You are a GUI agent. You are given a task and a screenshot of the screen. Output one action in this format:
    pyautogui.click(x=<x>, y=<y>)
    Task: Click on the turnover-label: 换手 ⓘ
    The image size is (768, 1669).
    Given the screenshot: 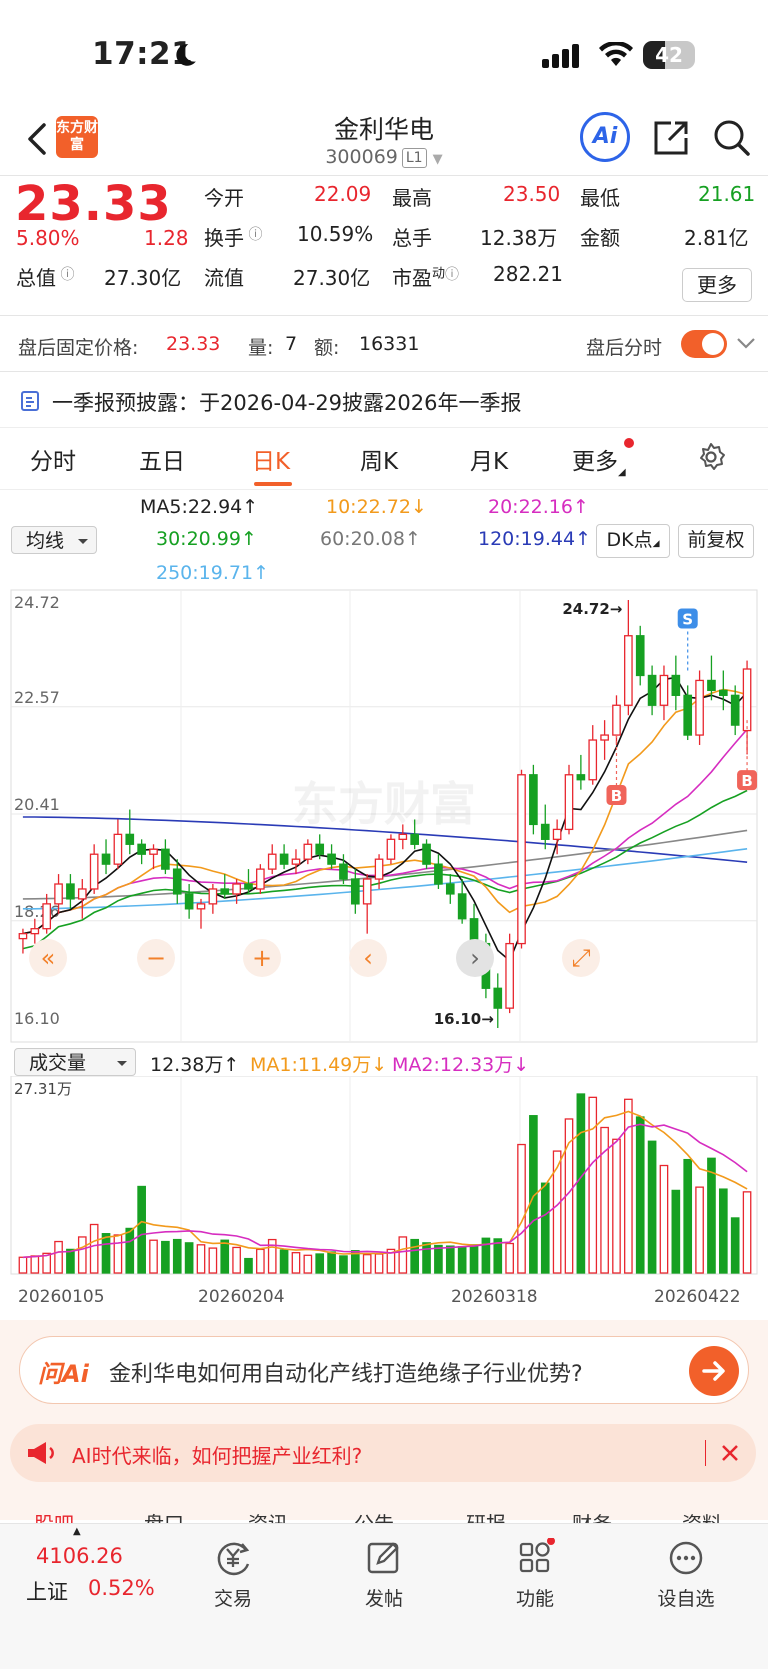 What is the action you would take?
    pyautogui.click(x=233, y=236)
    